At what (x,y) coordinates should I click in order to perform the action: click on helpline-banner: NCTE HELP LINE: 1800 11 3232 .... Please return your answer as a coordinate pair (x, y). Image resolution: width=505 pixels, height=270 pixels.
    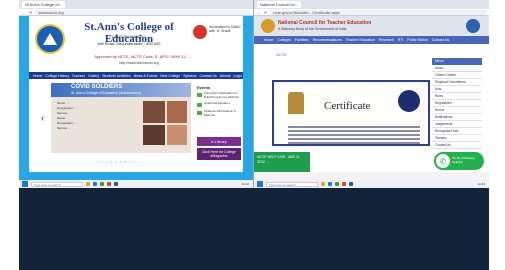
    Looking at the image, I should click on (282, 162).